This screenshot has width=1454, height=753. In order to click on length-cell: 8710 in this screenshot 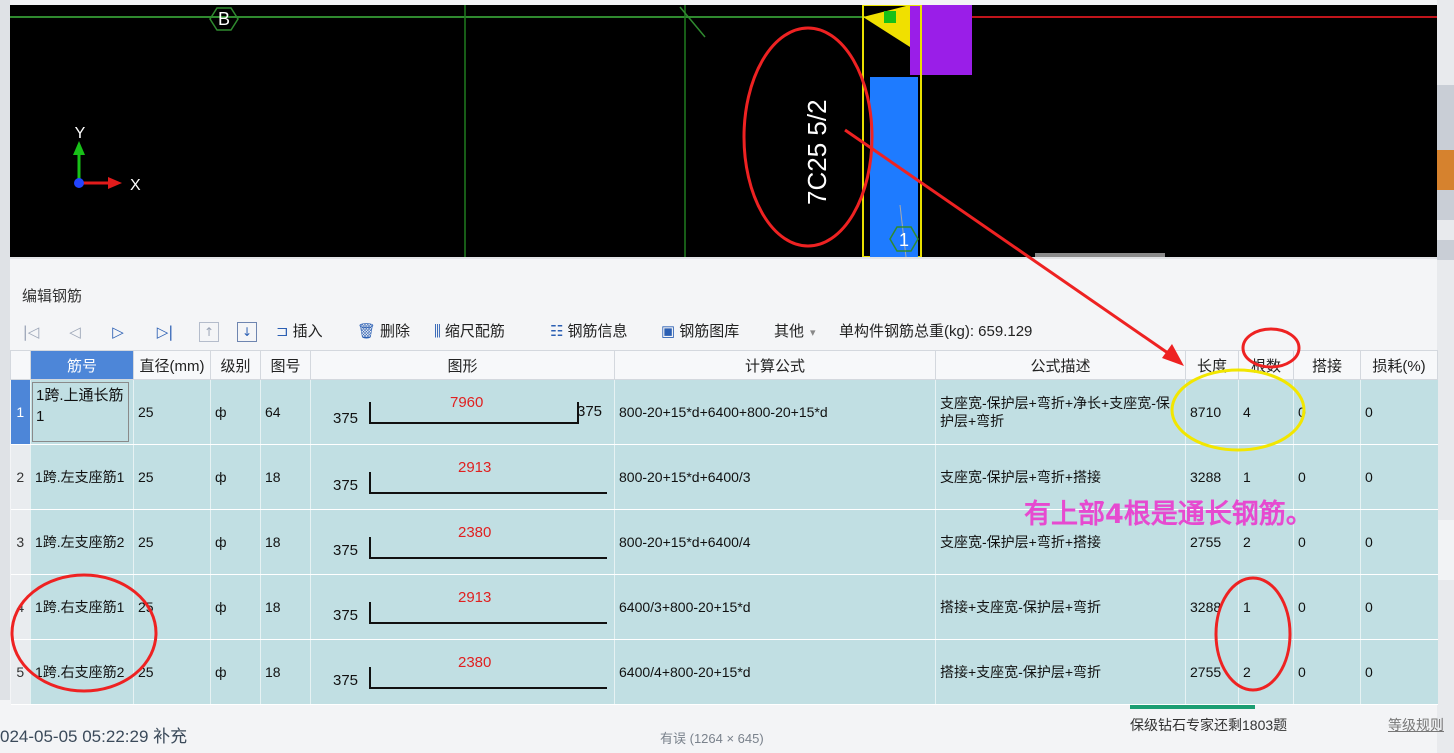, I will do `click(1212, 412)`.